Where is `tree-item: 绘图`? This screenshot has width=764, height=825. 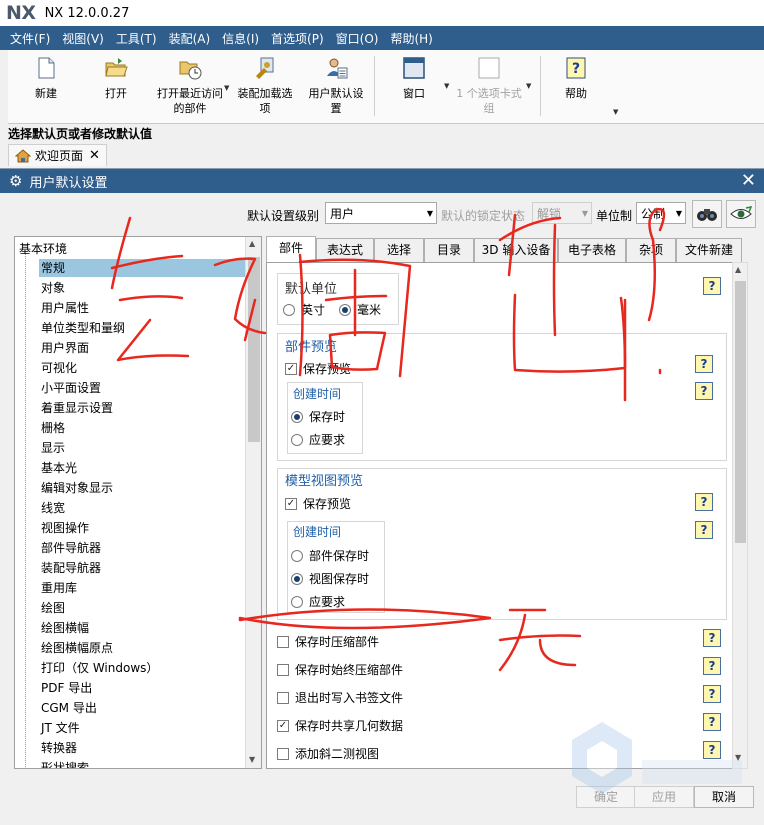
tree-item: 绘图 is located at coordinates (53, 608).